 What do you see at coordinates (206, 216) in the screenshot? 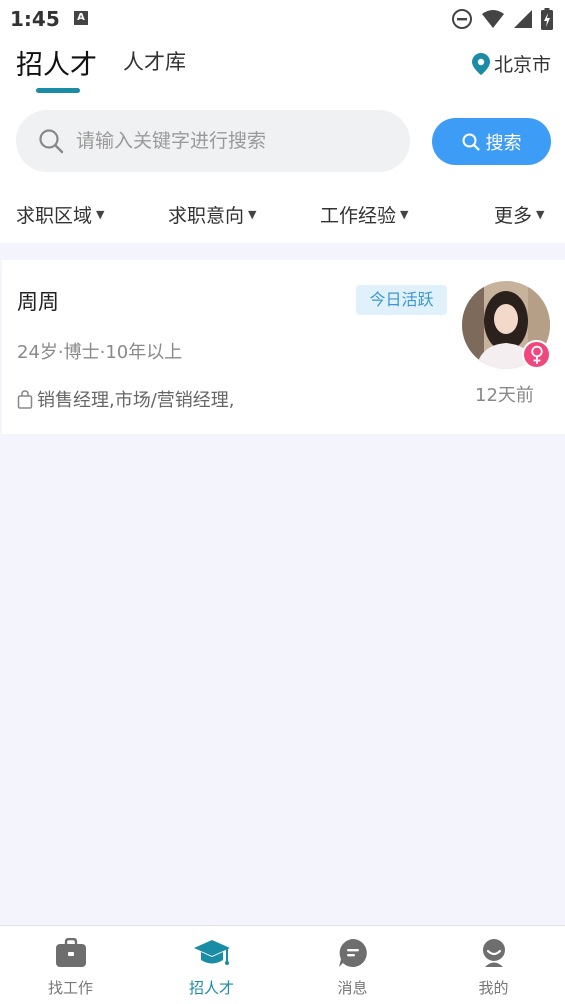
I see `filter-label: 求职意向` at bounding box center [206, 216].